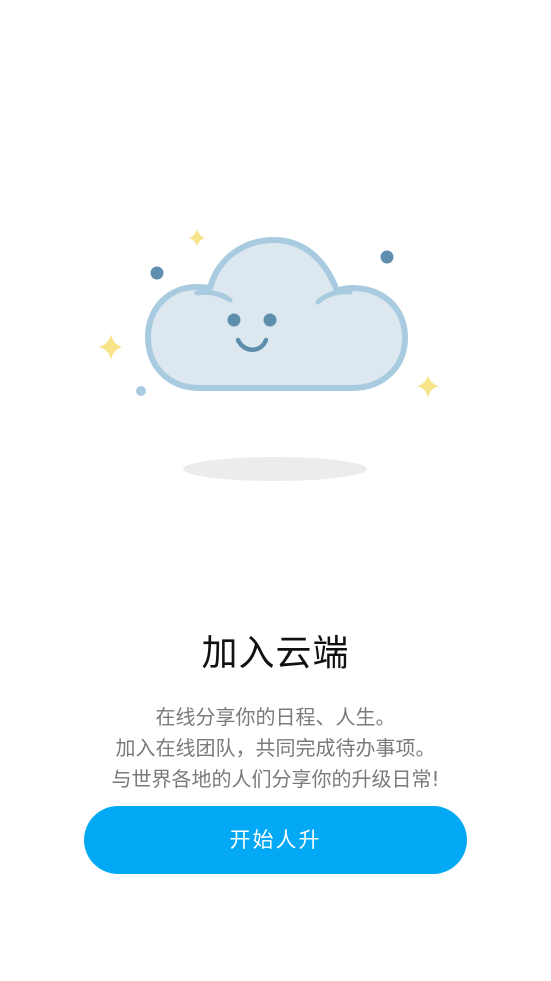 This screenshot has height=981, width=551. I want to click on cloud-eye-left, so click(234, 320).